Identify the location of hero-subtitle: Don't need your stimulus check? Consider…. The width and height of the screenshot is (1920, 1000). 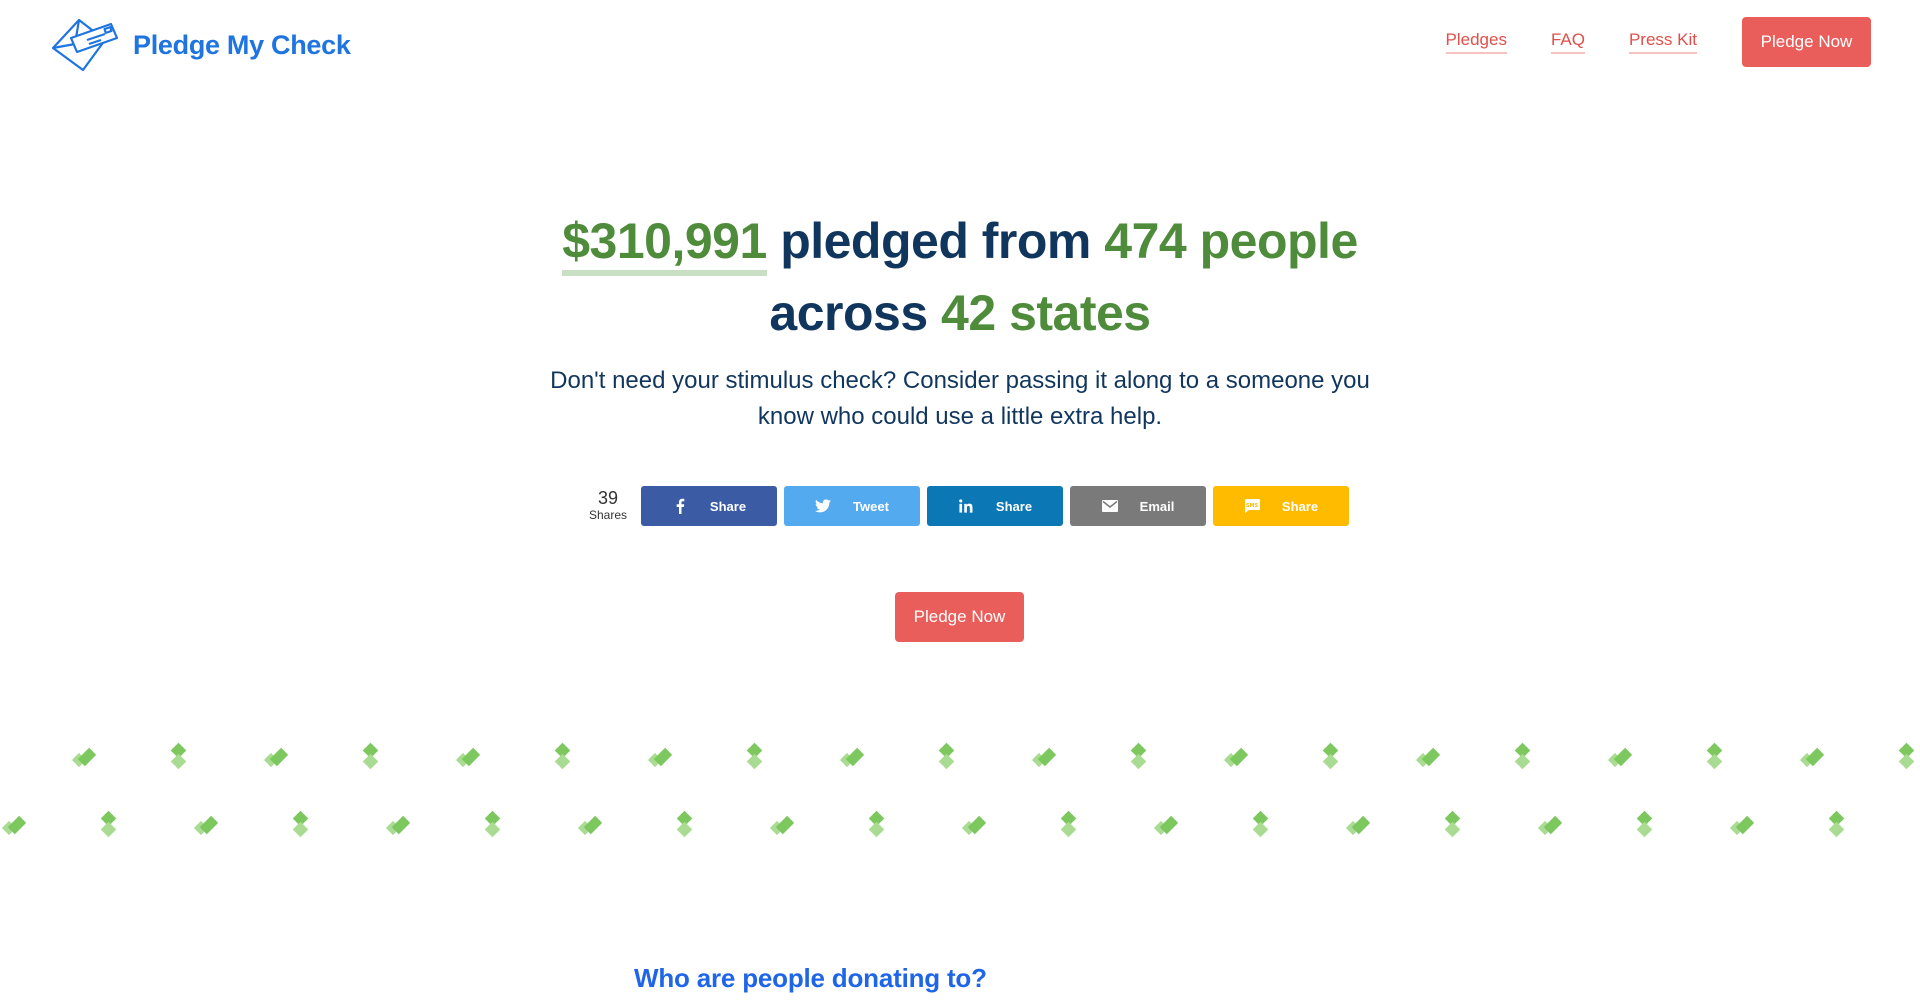
(960, 398).